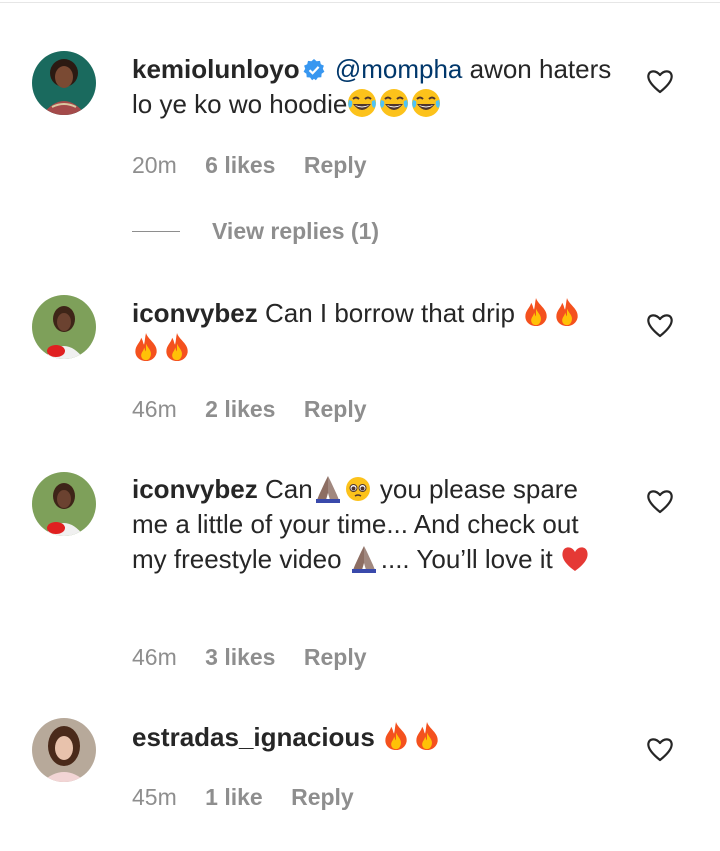 The width and height of the screenshot is (720, 851). Describe the element at coordinates (466, 559) in the screenshot. I see `comment-text-part-3: .... You’ll love it` at that location.